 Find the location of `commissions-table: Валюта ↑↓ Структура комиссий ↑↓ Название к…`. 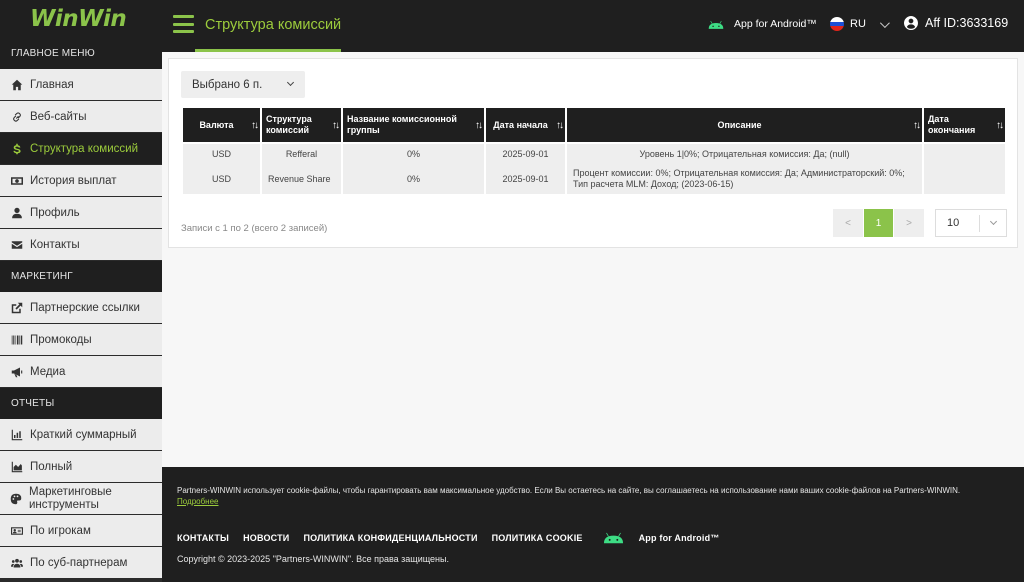

commissions-table: Валюта ↑↓ Структура комиссий ↑↓ Название к… is located at coordinates (594, 151).